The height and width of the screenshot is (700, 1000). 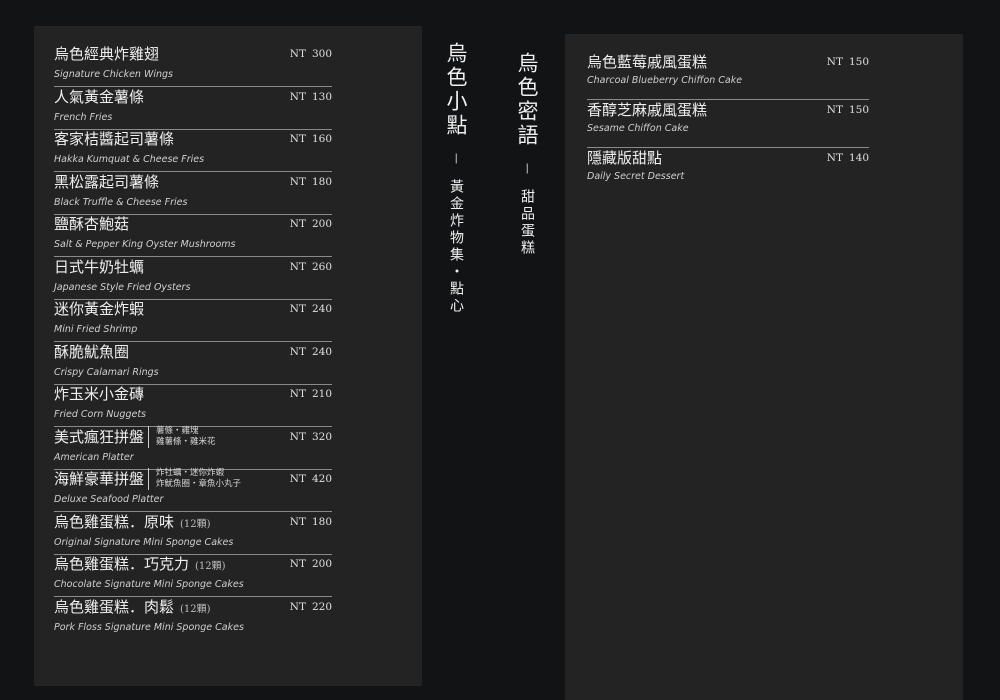 I want to click on price-value: 210, so click(x=321, y=394).